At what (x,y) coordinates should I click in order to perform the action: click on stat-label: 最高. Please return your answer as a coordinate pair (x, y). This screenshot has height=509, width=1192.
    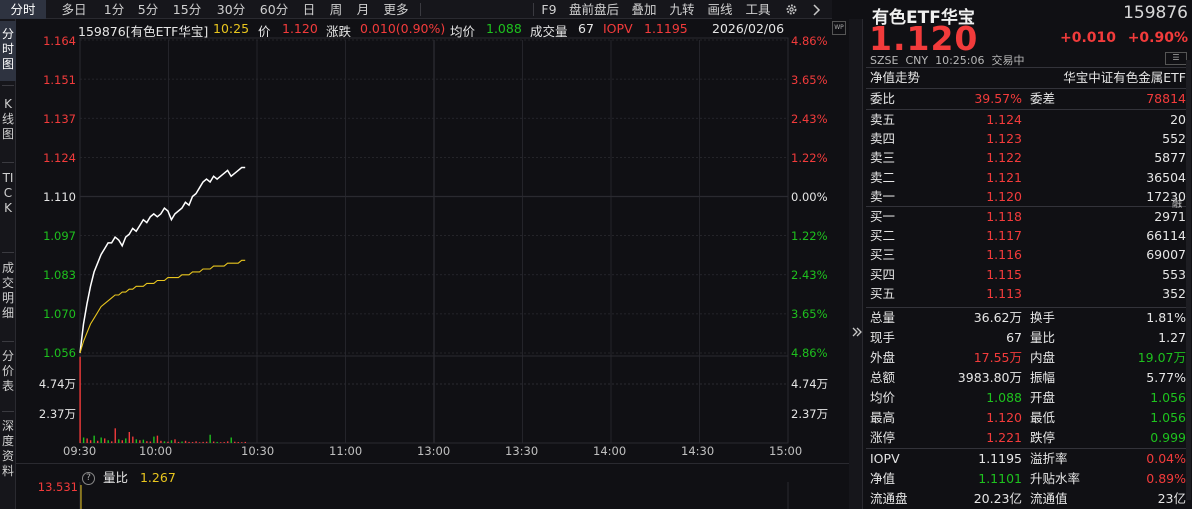
    Looking at the image, I should click on (883, 417).